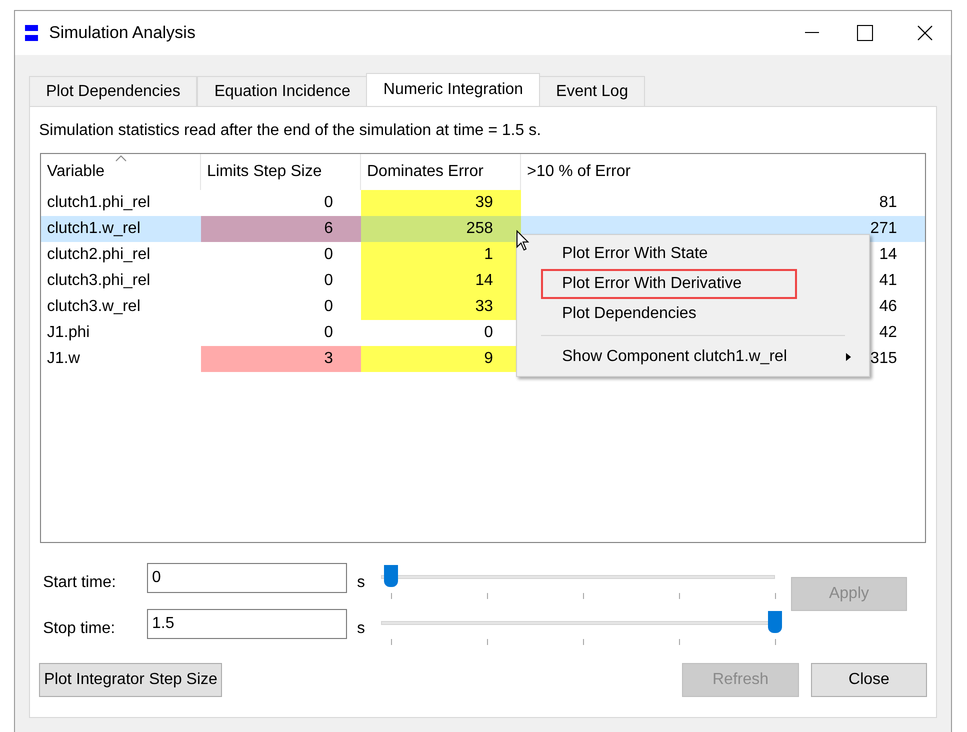 This screenshot has height=732, width=967. I want to click on mouse-cursor-icon, so click(523, 241).